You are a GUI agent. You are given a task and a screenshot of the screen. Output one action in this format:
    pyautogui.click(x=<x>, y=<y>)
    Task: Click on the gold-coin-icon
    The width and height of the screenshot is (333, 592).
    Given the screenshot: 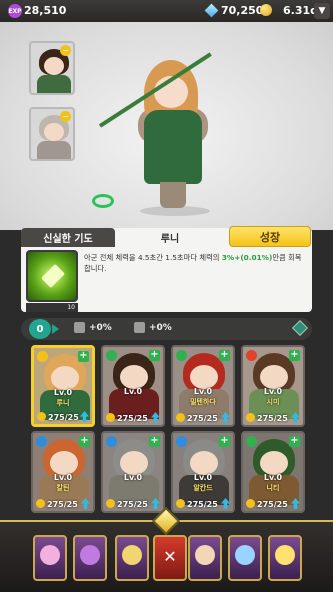 What is the action you would take?
    pyautogui.click(x=266, y=10)
    